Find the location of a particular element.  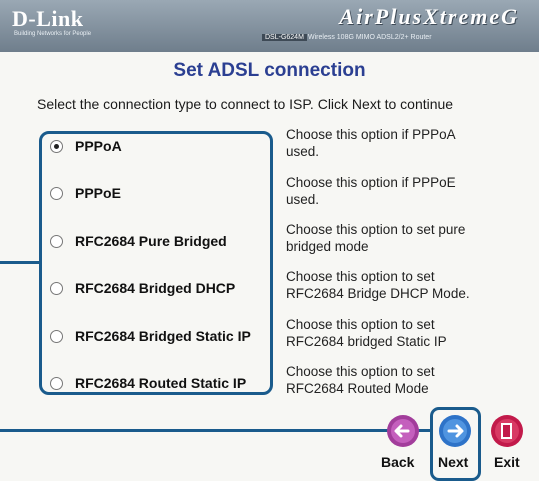

option-description: Choose this option if PPPoE used. is located at coordinates (411, 191).